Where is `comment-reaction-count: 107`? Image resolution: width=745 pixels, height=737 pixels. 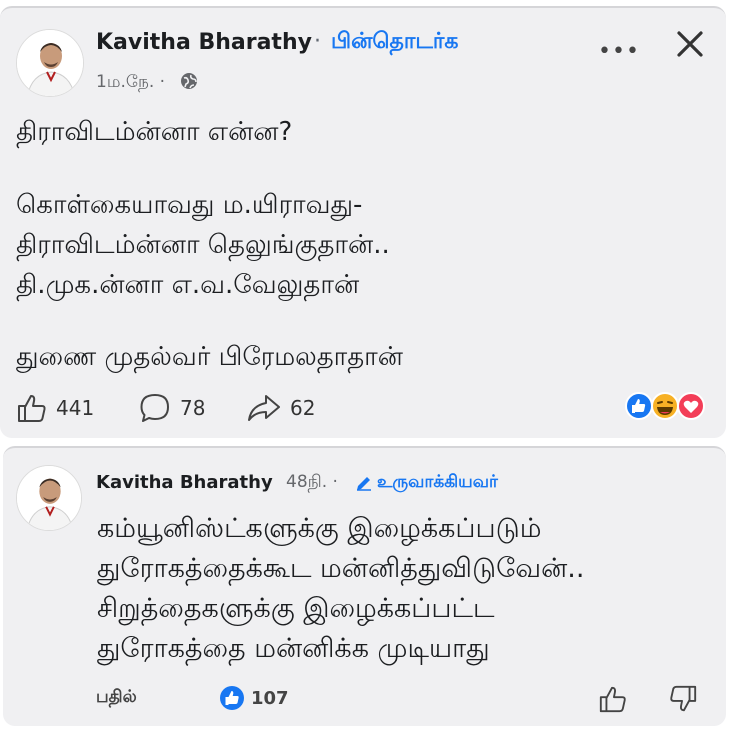
comment-reaction-count: 107 is located at coordinates (254, 698).